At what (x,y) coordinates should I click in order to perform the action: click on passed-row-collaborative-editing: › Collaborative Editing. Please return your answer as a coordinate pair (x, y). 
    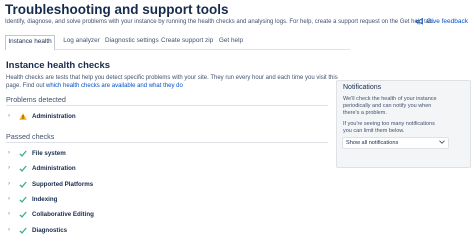
    Looking at the image, I should click on (167, 214).